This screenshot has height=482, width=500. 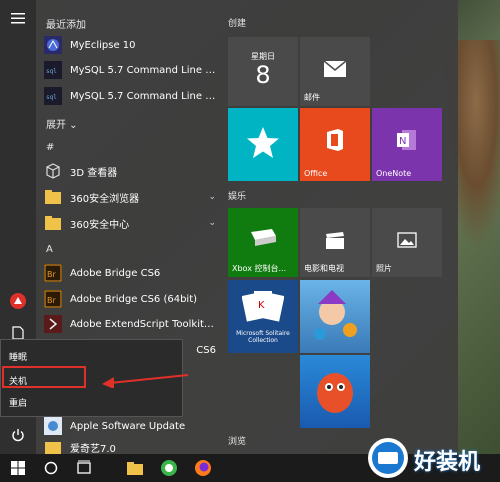 I want to click on clapperboard-icon, so click(x=335, y=240).